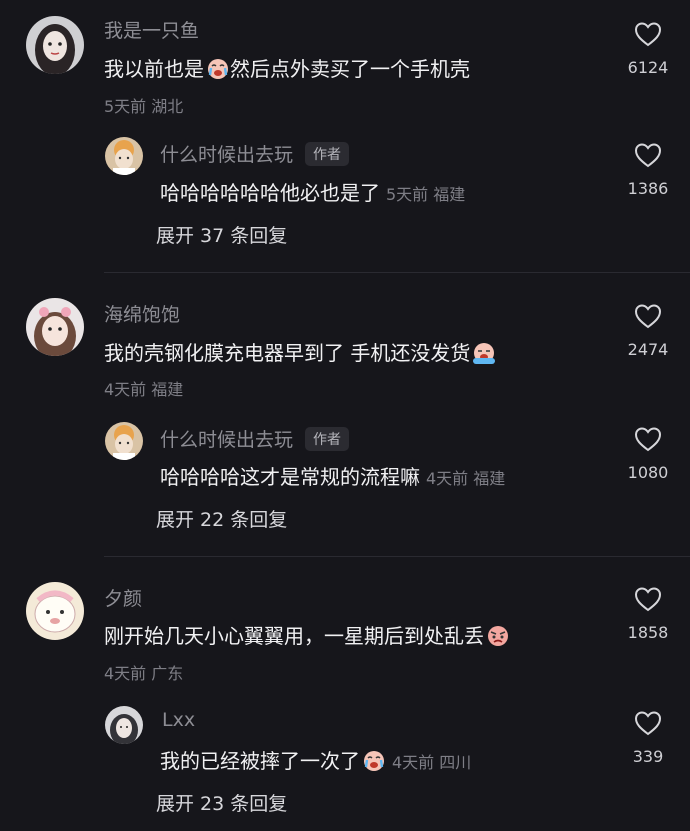  What do you see at coordinates (426, 194) in the screenshot?
I see `reply-meta: 5天前 福建` at bounding box center [426, 194].